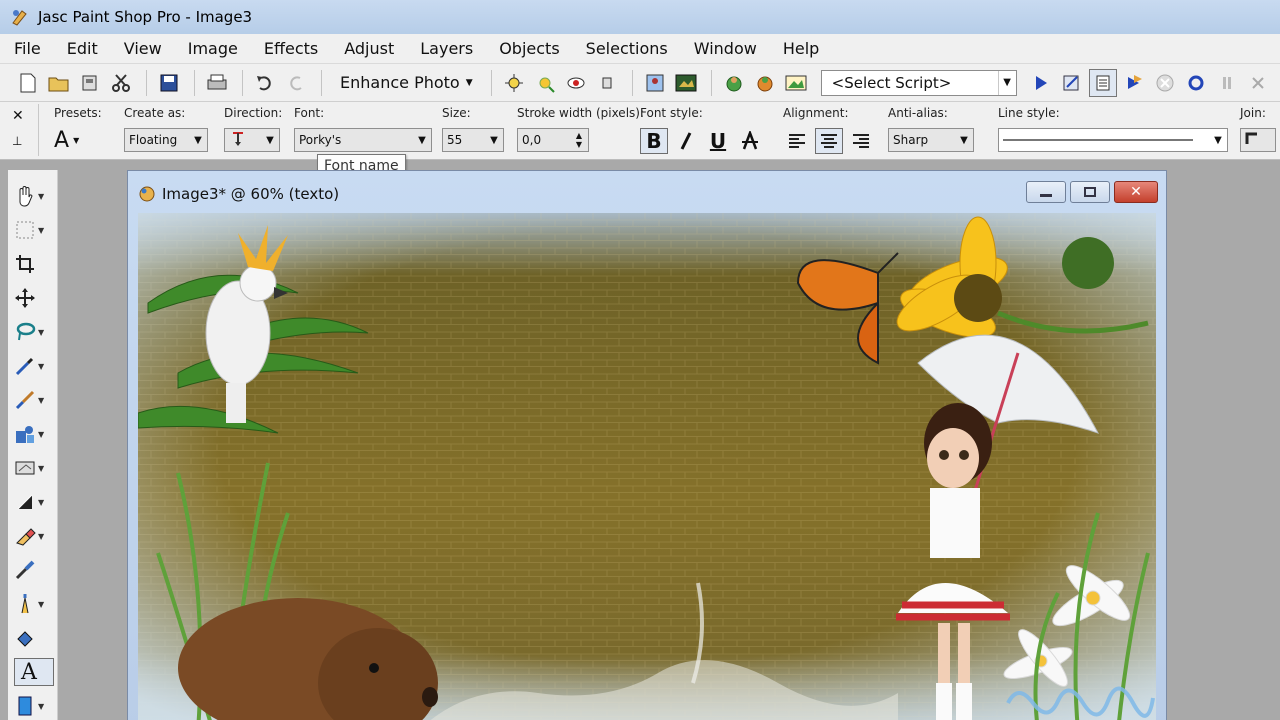  What do you see at coordinates (28, 83) in the screenshot?
I see `new-file-icon` at bounding box center [28, 83].